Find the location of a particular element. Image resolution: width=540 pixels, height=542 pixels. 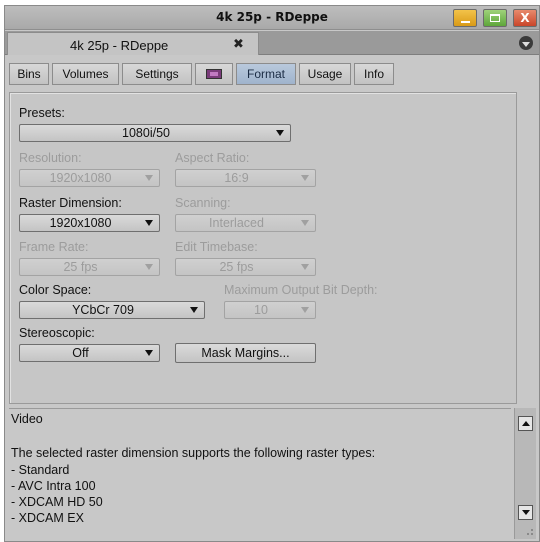

close-button: X is located at coordinates (525, 18).